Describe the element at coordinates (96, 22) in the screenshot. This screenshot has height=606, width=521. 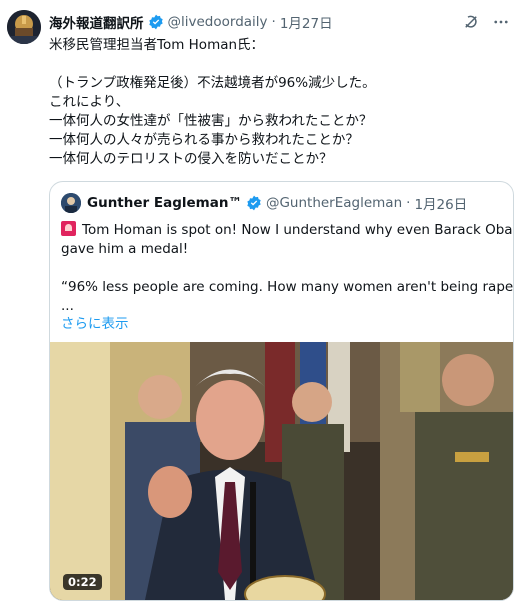
I see `author-name: 海外報道翻訳所` at that location.